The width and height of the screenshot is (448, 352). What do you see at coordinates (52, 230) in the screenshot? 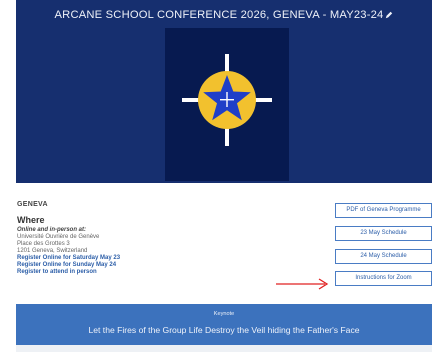
I see `online-label: Online and in-person at:` at bounding box center [52, 230].